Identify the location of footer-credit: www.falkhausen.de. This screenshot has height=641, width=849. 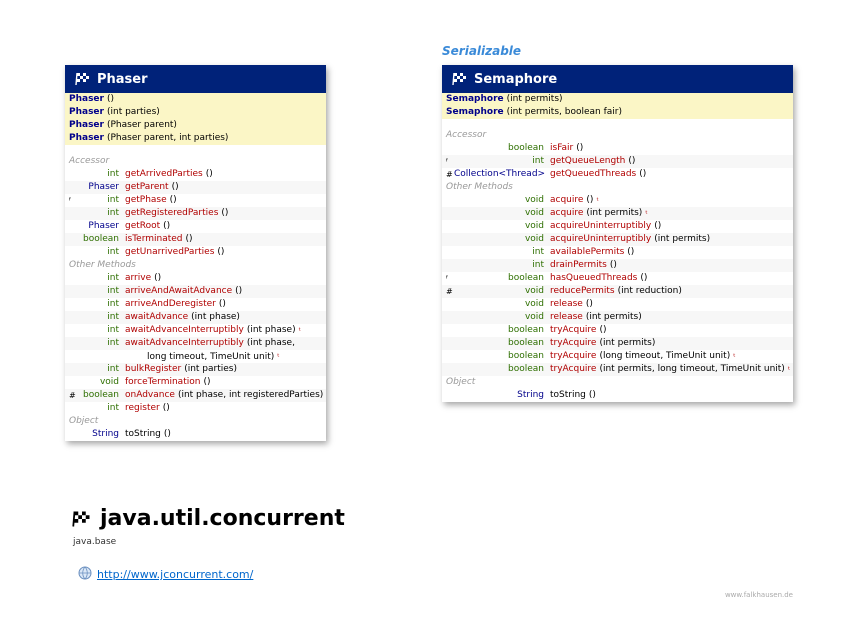
(758, 595).